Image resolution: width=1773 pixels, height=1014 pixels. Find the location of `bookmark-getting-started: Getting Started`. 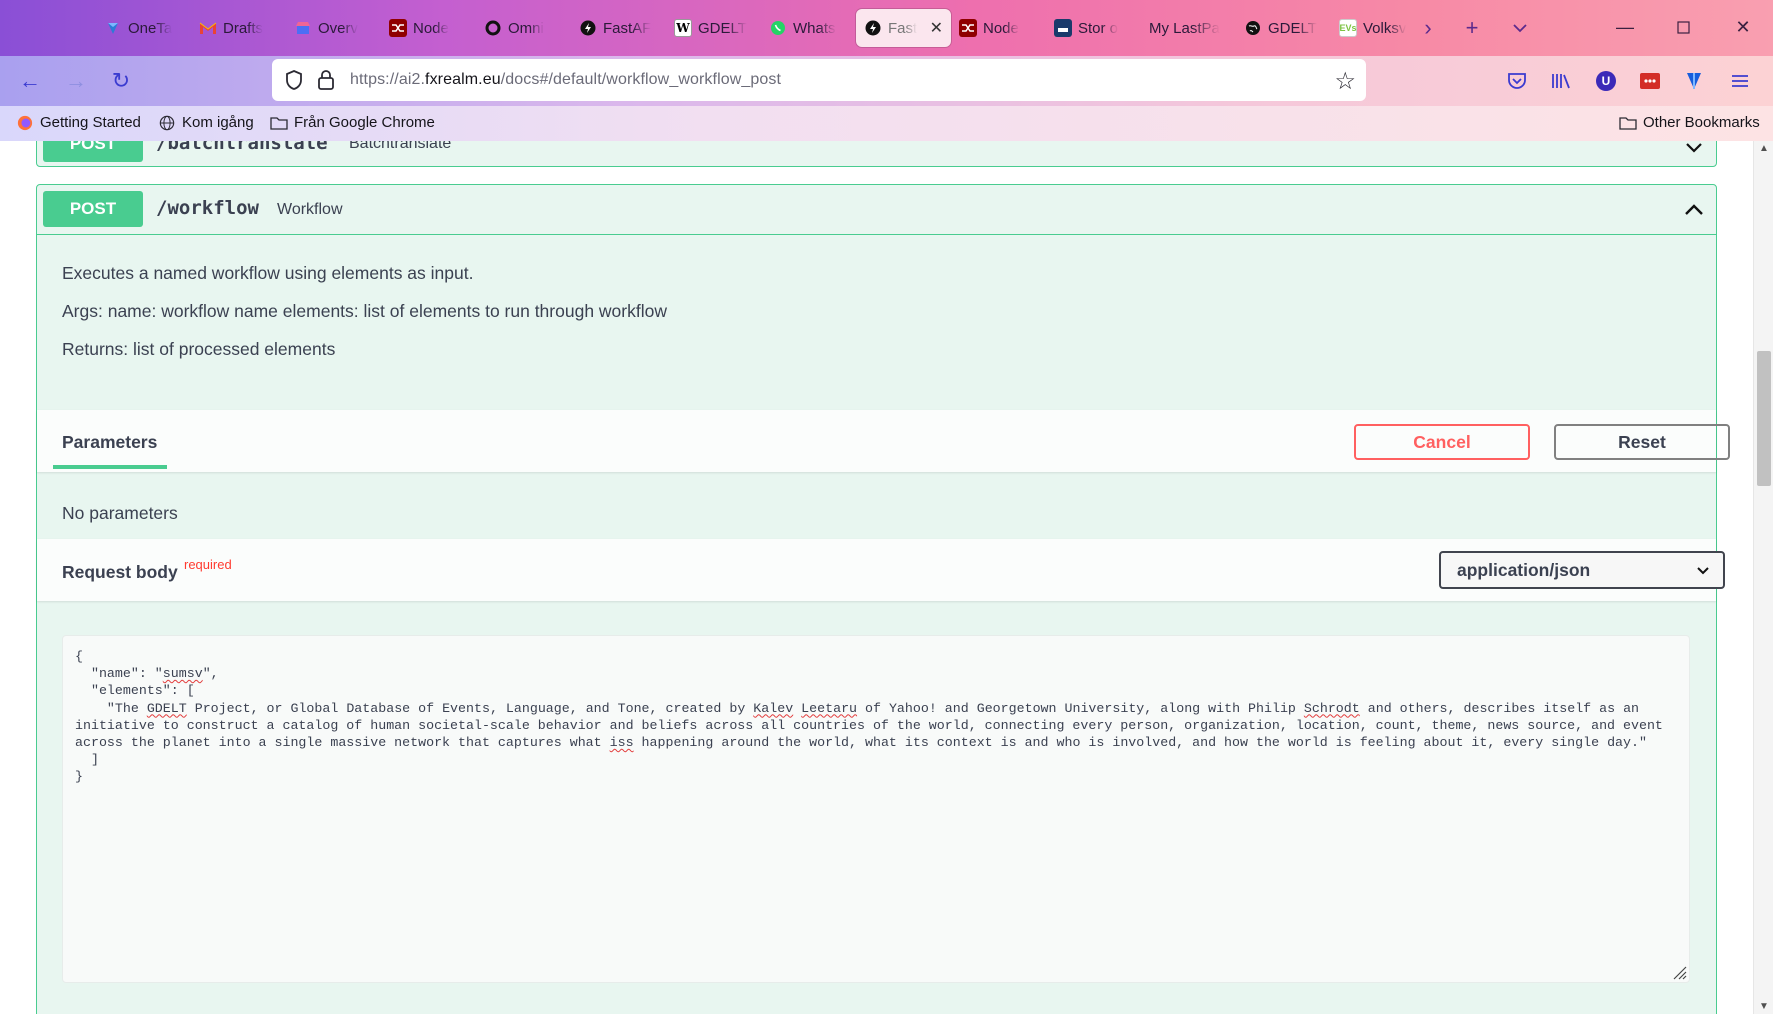

bookmark-getting-started: Getting Started is located at coordinates (78, 122).